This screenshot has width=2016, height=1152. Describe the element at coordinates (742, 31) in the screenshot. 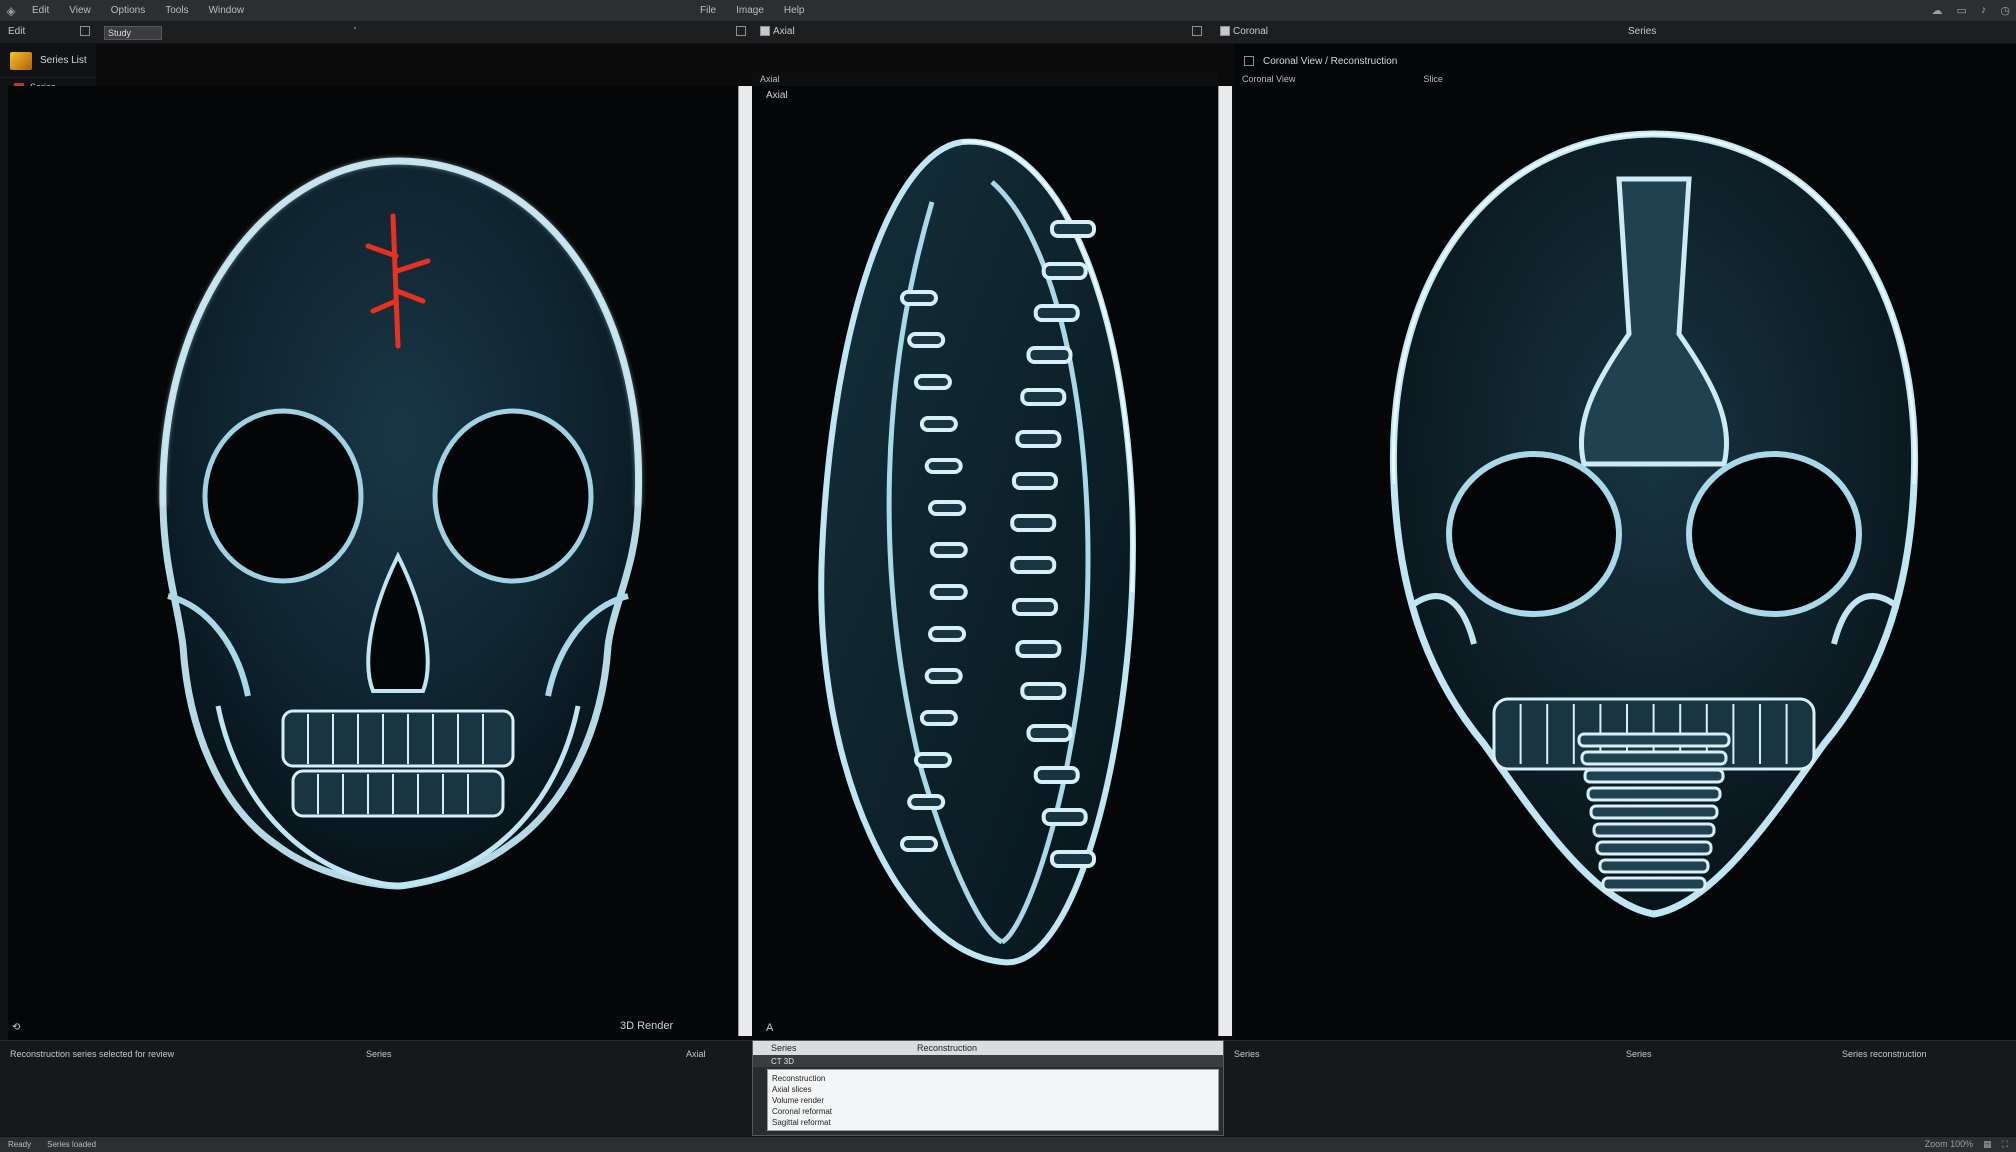

I see `panel-toggle-icon` at that location.